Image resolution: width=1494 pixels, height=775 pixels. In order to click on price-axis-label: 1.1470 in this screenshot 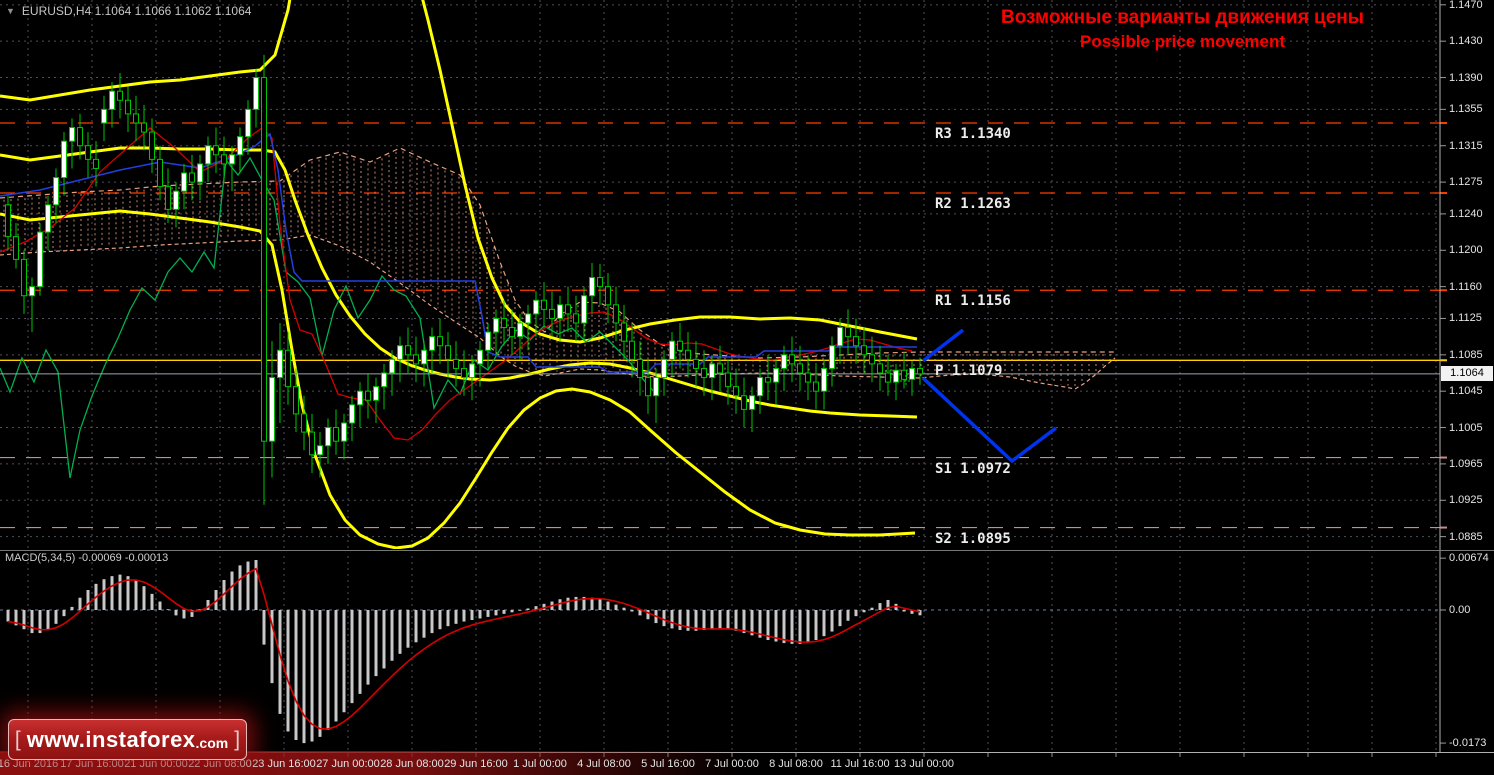, I will do `click(1466, 5)`.